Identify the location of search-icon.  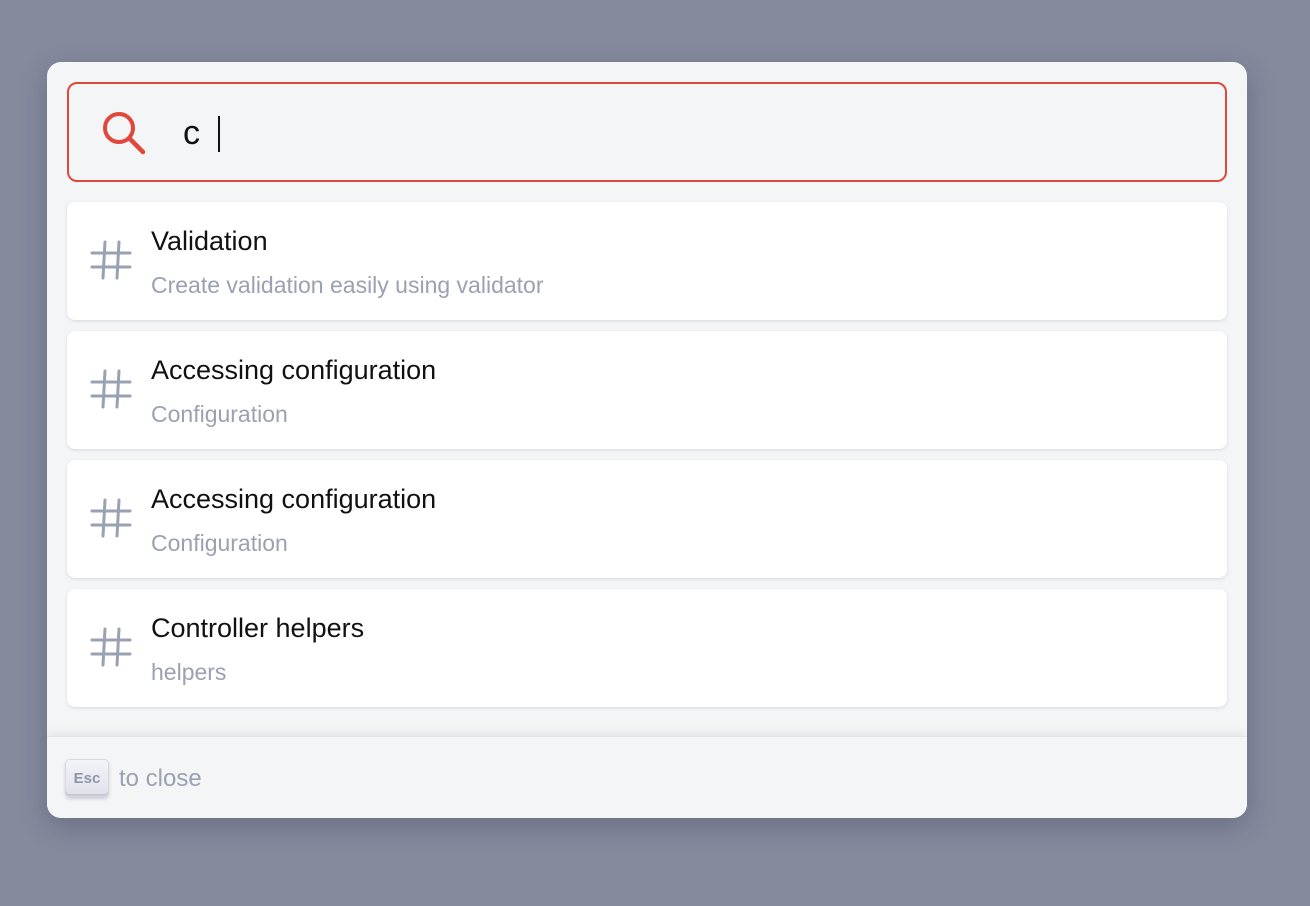
(124, 133).